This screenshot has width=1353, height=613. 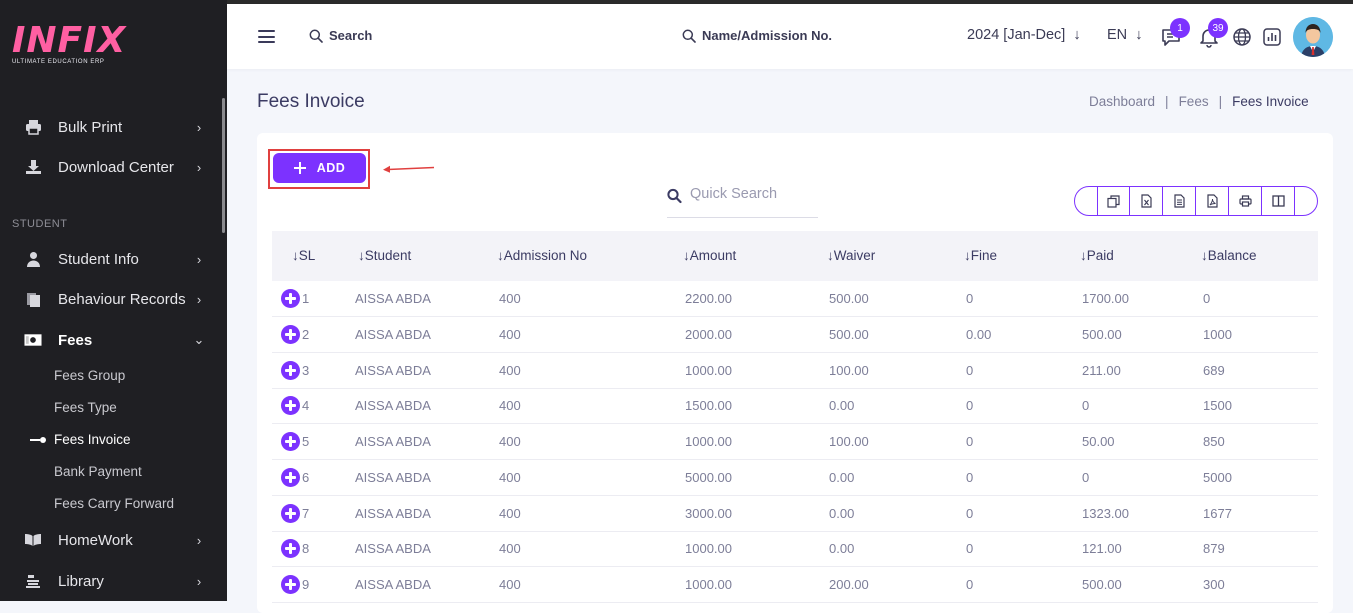 I want to click on language-selector: EN ↓, so click(x=1124, y=35).